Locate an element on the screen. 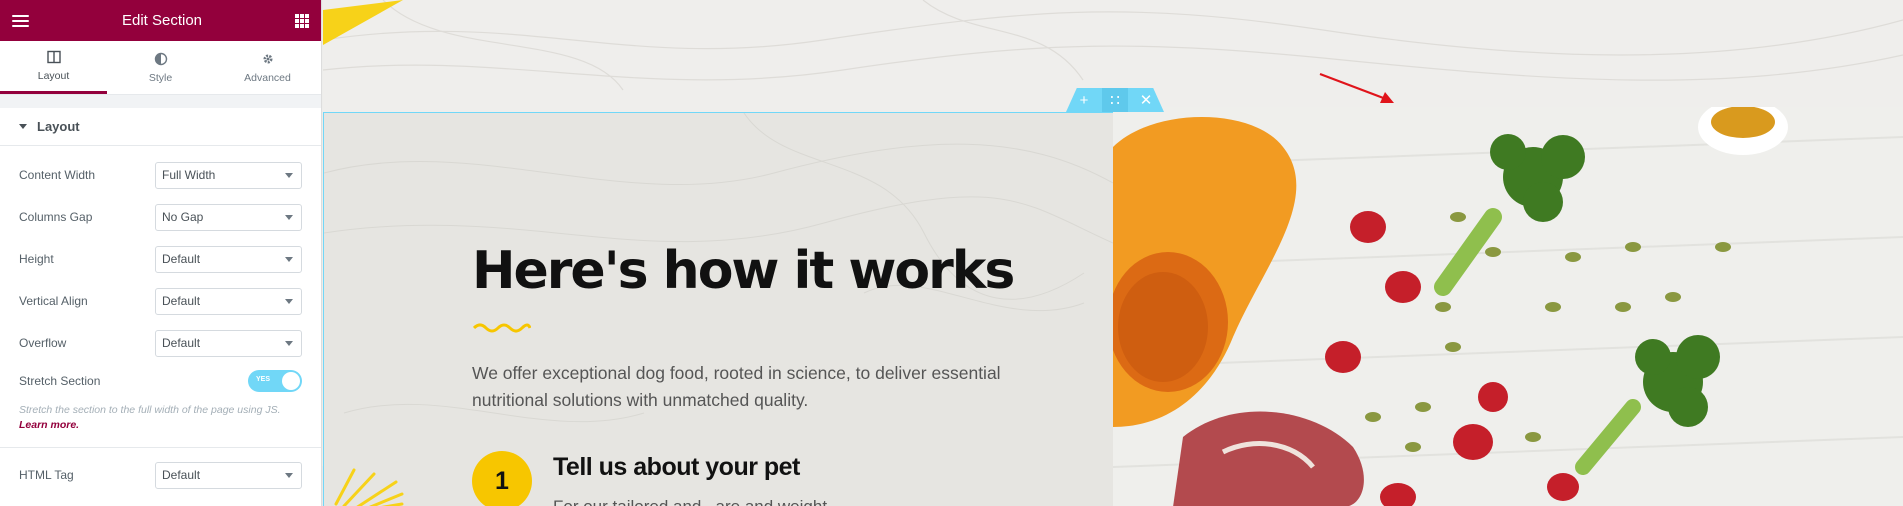  control-label: Height is located at coordinates (36, 259).